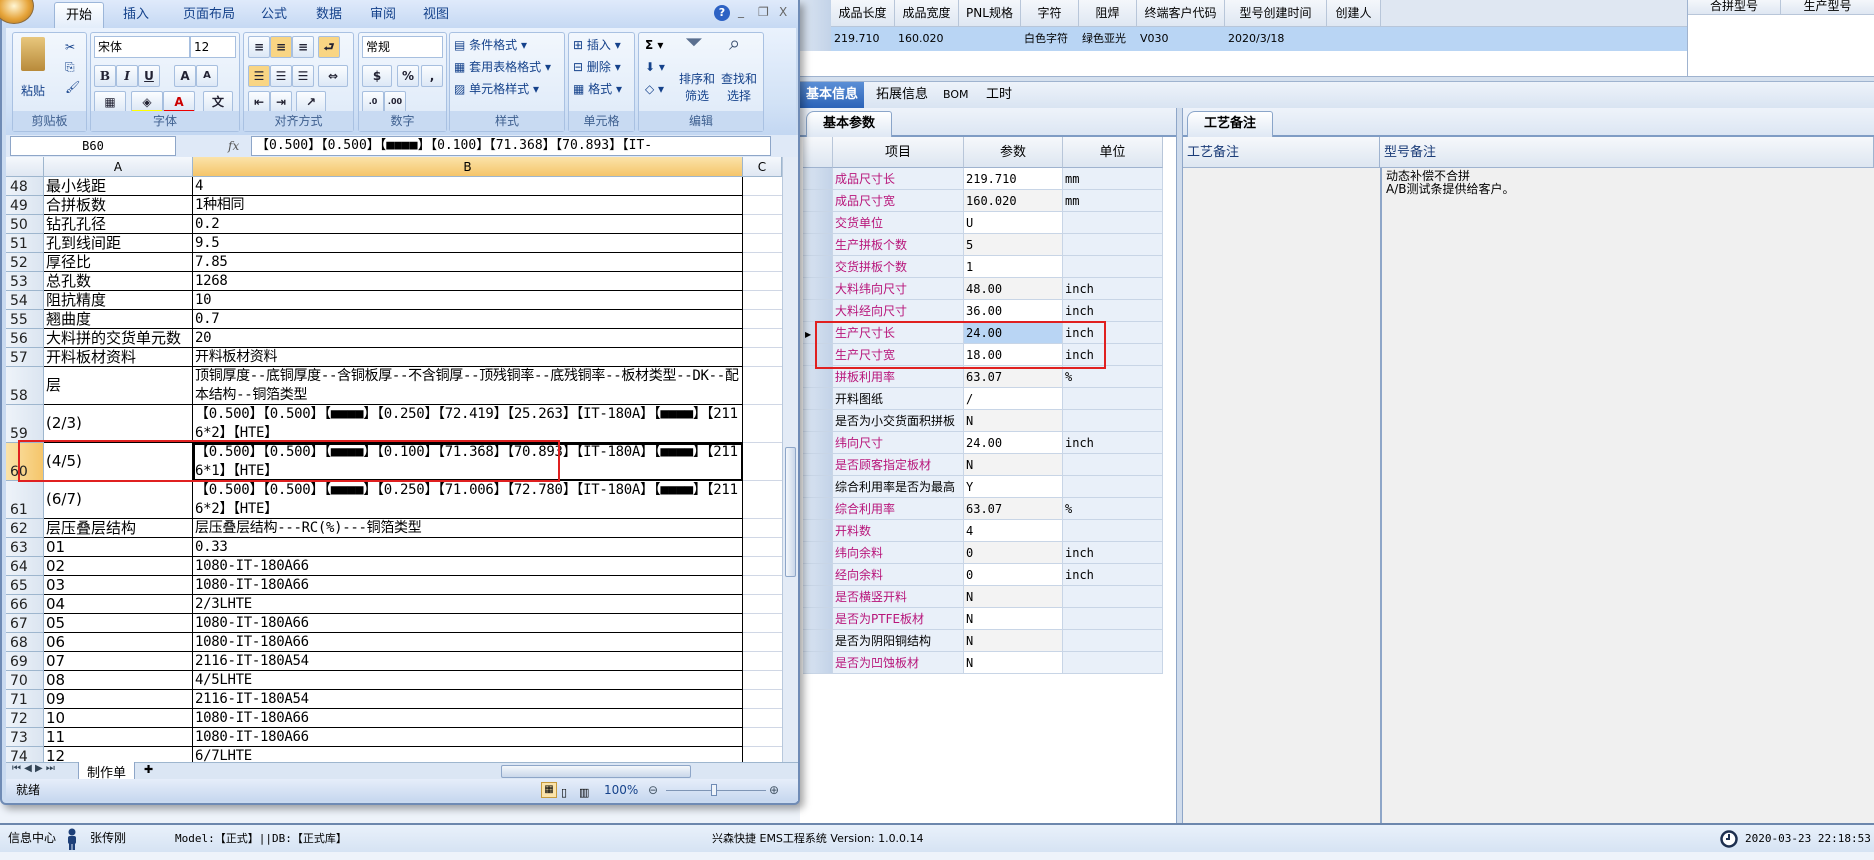 This screenshot has height=860, width=1874. What do you see at coordinates (408, 76) in the screenshot?
I see `percent-button: %` at bounding box center [408, 76].